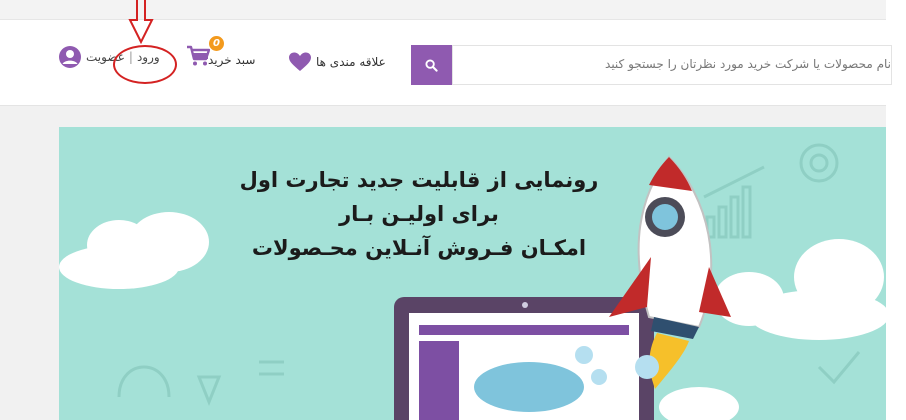  I want to click on search-icon, so click(431, 65).